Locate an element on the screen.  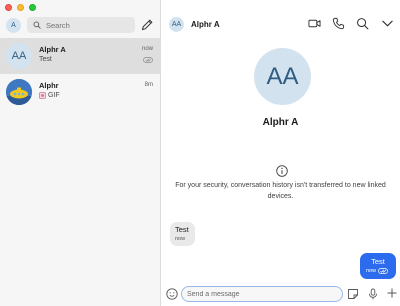
close-window-button is located at coordinates (8, 7).